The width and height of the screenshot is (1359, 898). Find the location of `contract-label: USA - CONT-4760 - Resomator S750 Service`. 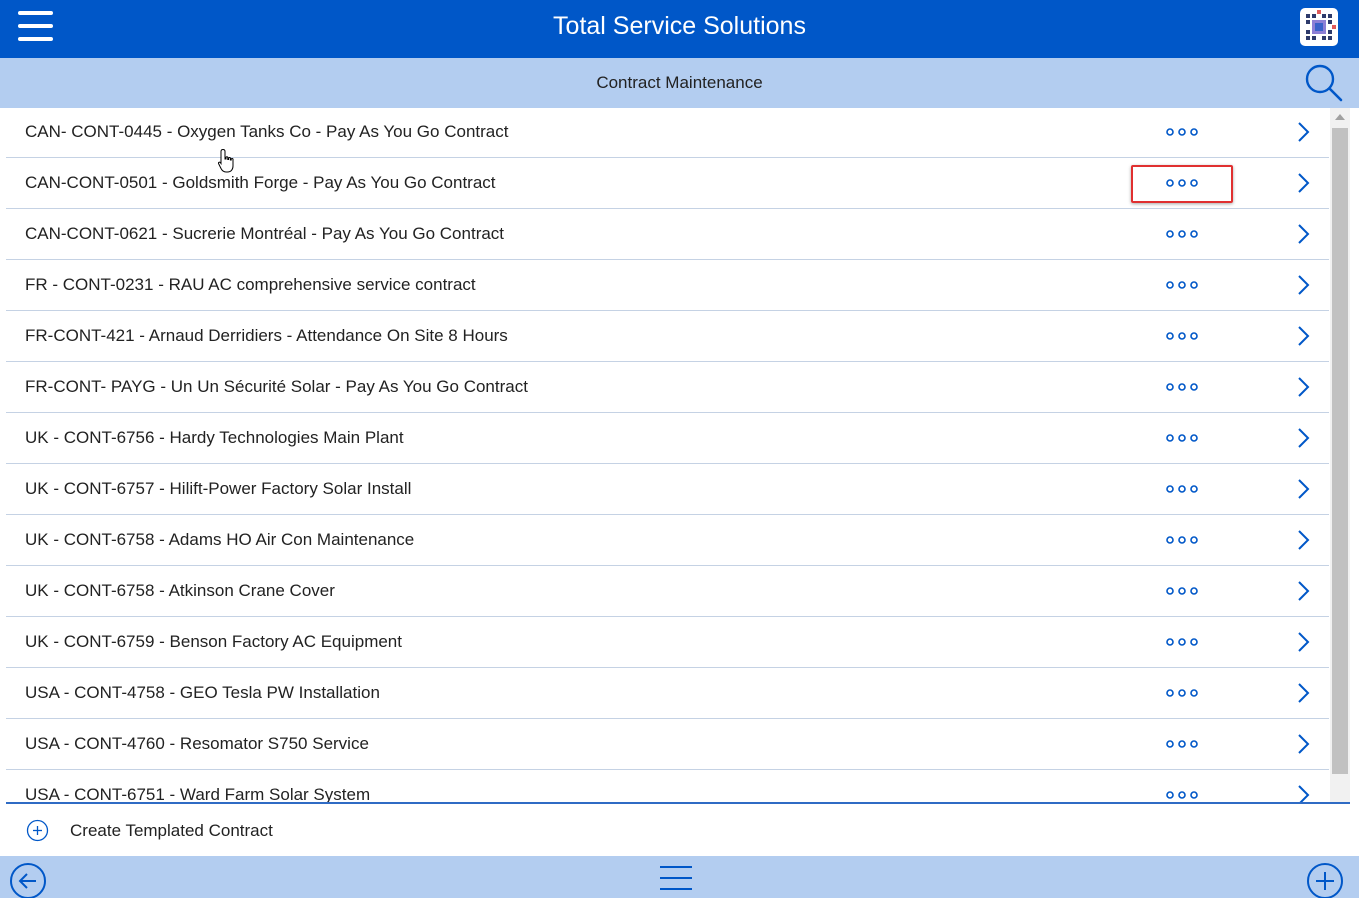

contract-label: USA - CONT-4760 - Resomator S750 Service is located at coordinates (197, 743).